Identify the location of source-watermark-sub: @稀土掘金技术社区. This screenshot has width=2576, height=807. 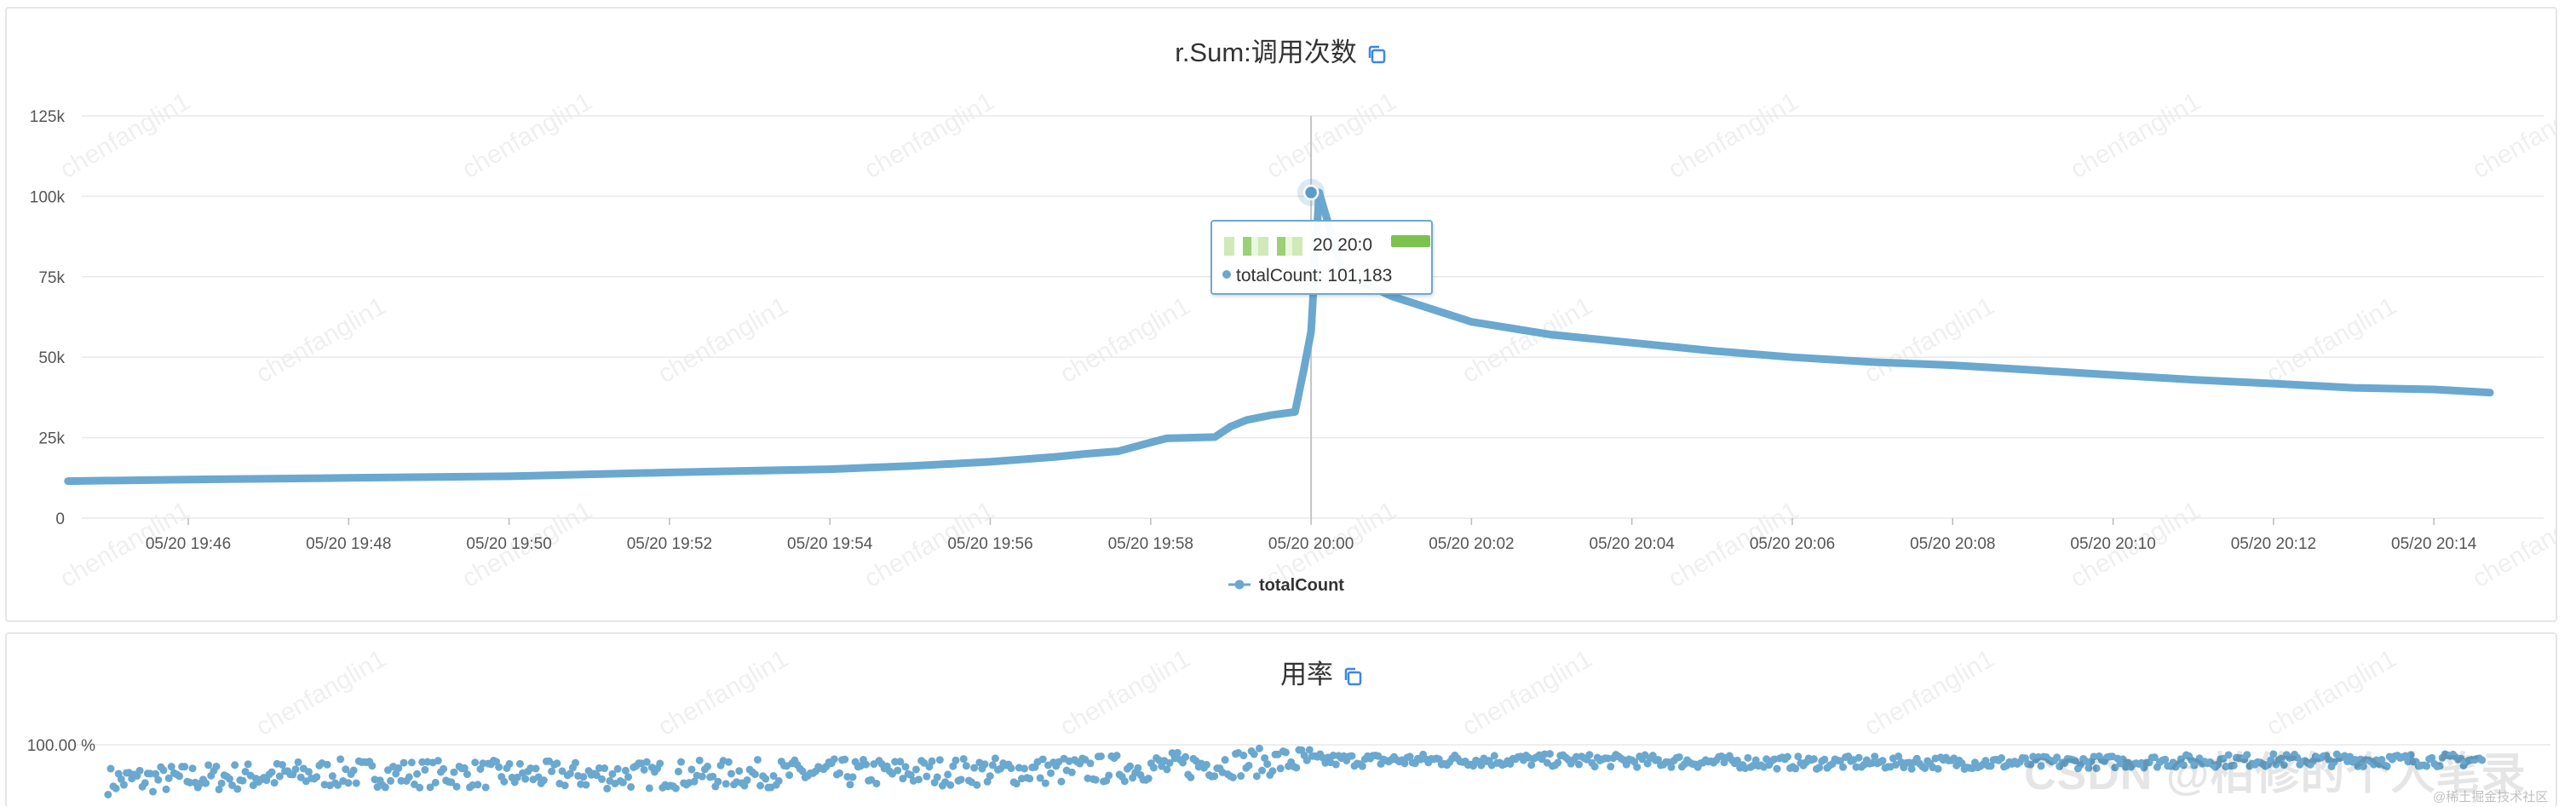
(2491, 797).